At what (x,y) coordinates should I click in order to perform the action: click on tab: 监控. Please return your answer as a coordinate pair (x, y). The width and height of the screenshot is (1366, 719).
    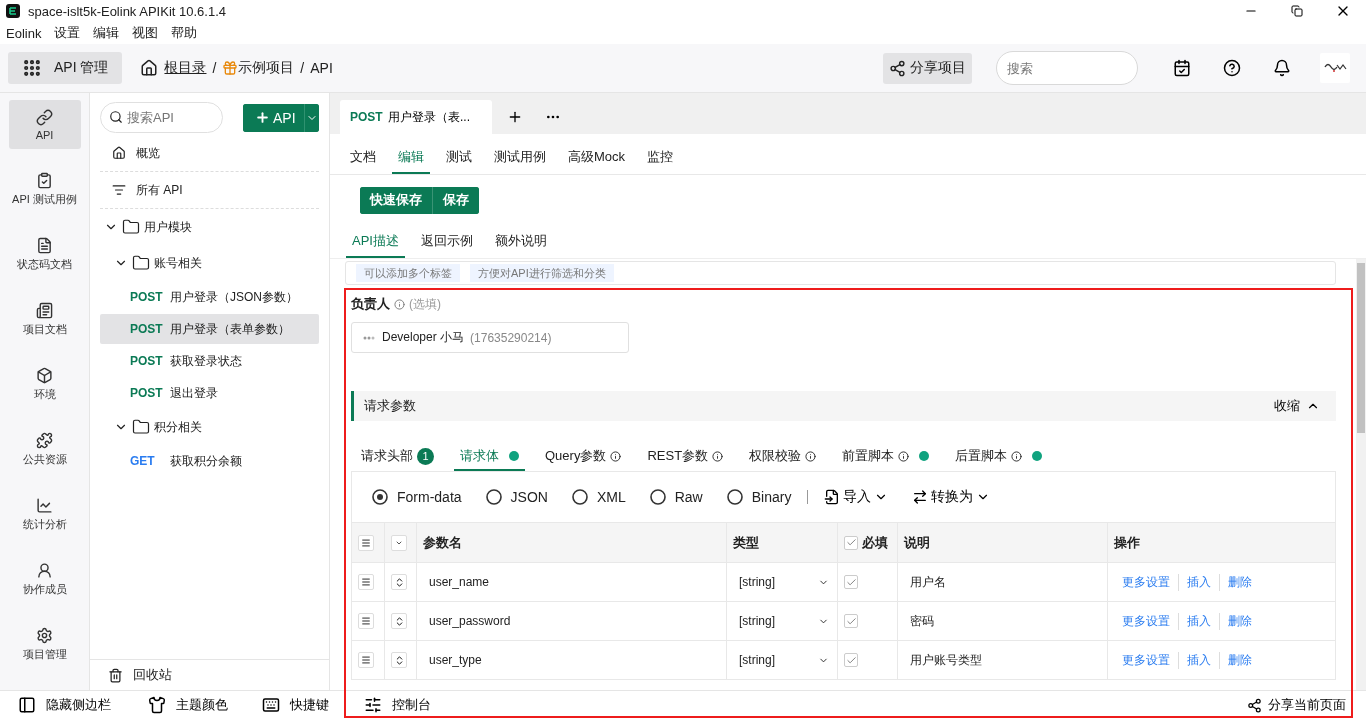
    Looking at the image, I should click on (660, 161).